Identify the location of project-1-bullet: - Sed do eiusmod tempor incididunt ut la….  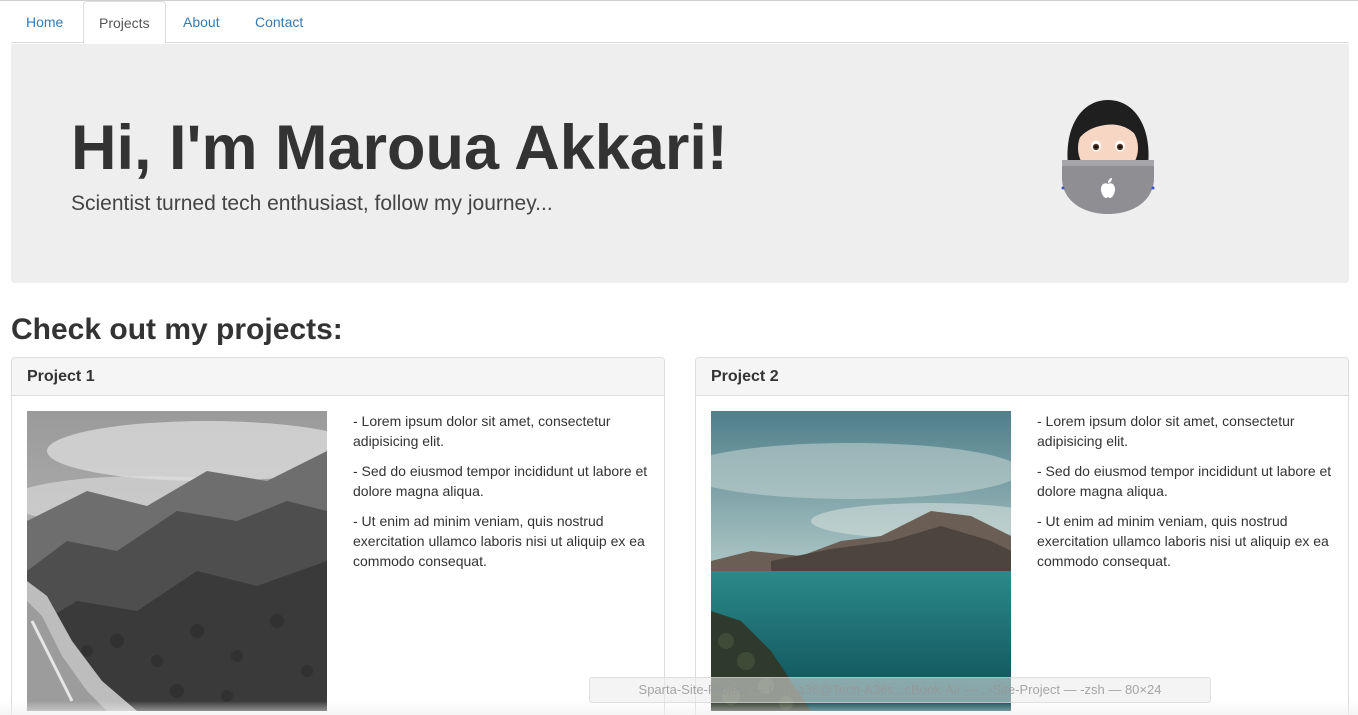
(500, 481).